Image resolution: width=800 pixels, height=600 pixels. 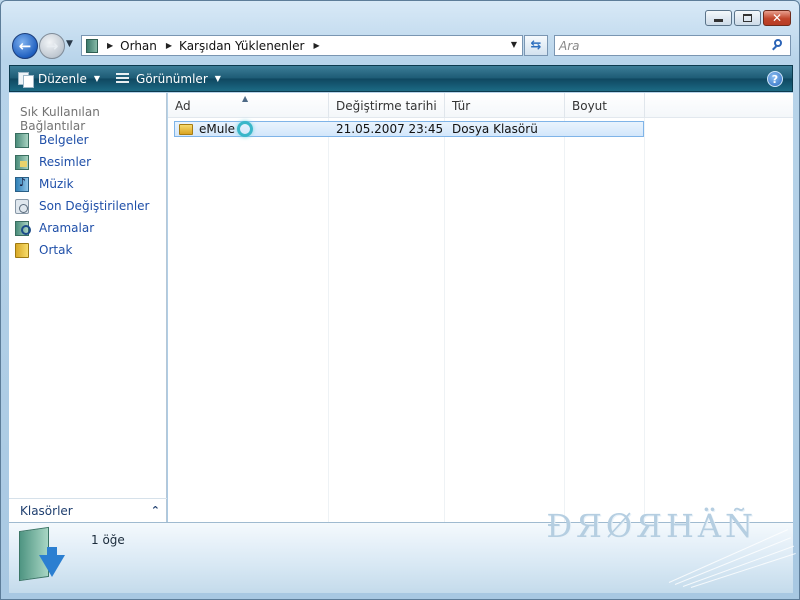 I want to click on busy-cursor-icon, so click(x=245, y=129).